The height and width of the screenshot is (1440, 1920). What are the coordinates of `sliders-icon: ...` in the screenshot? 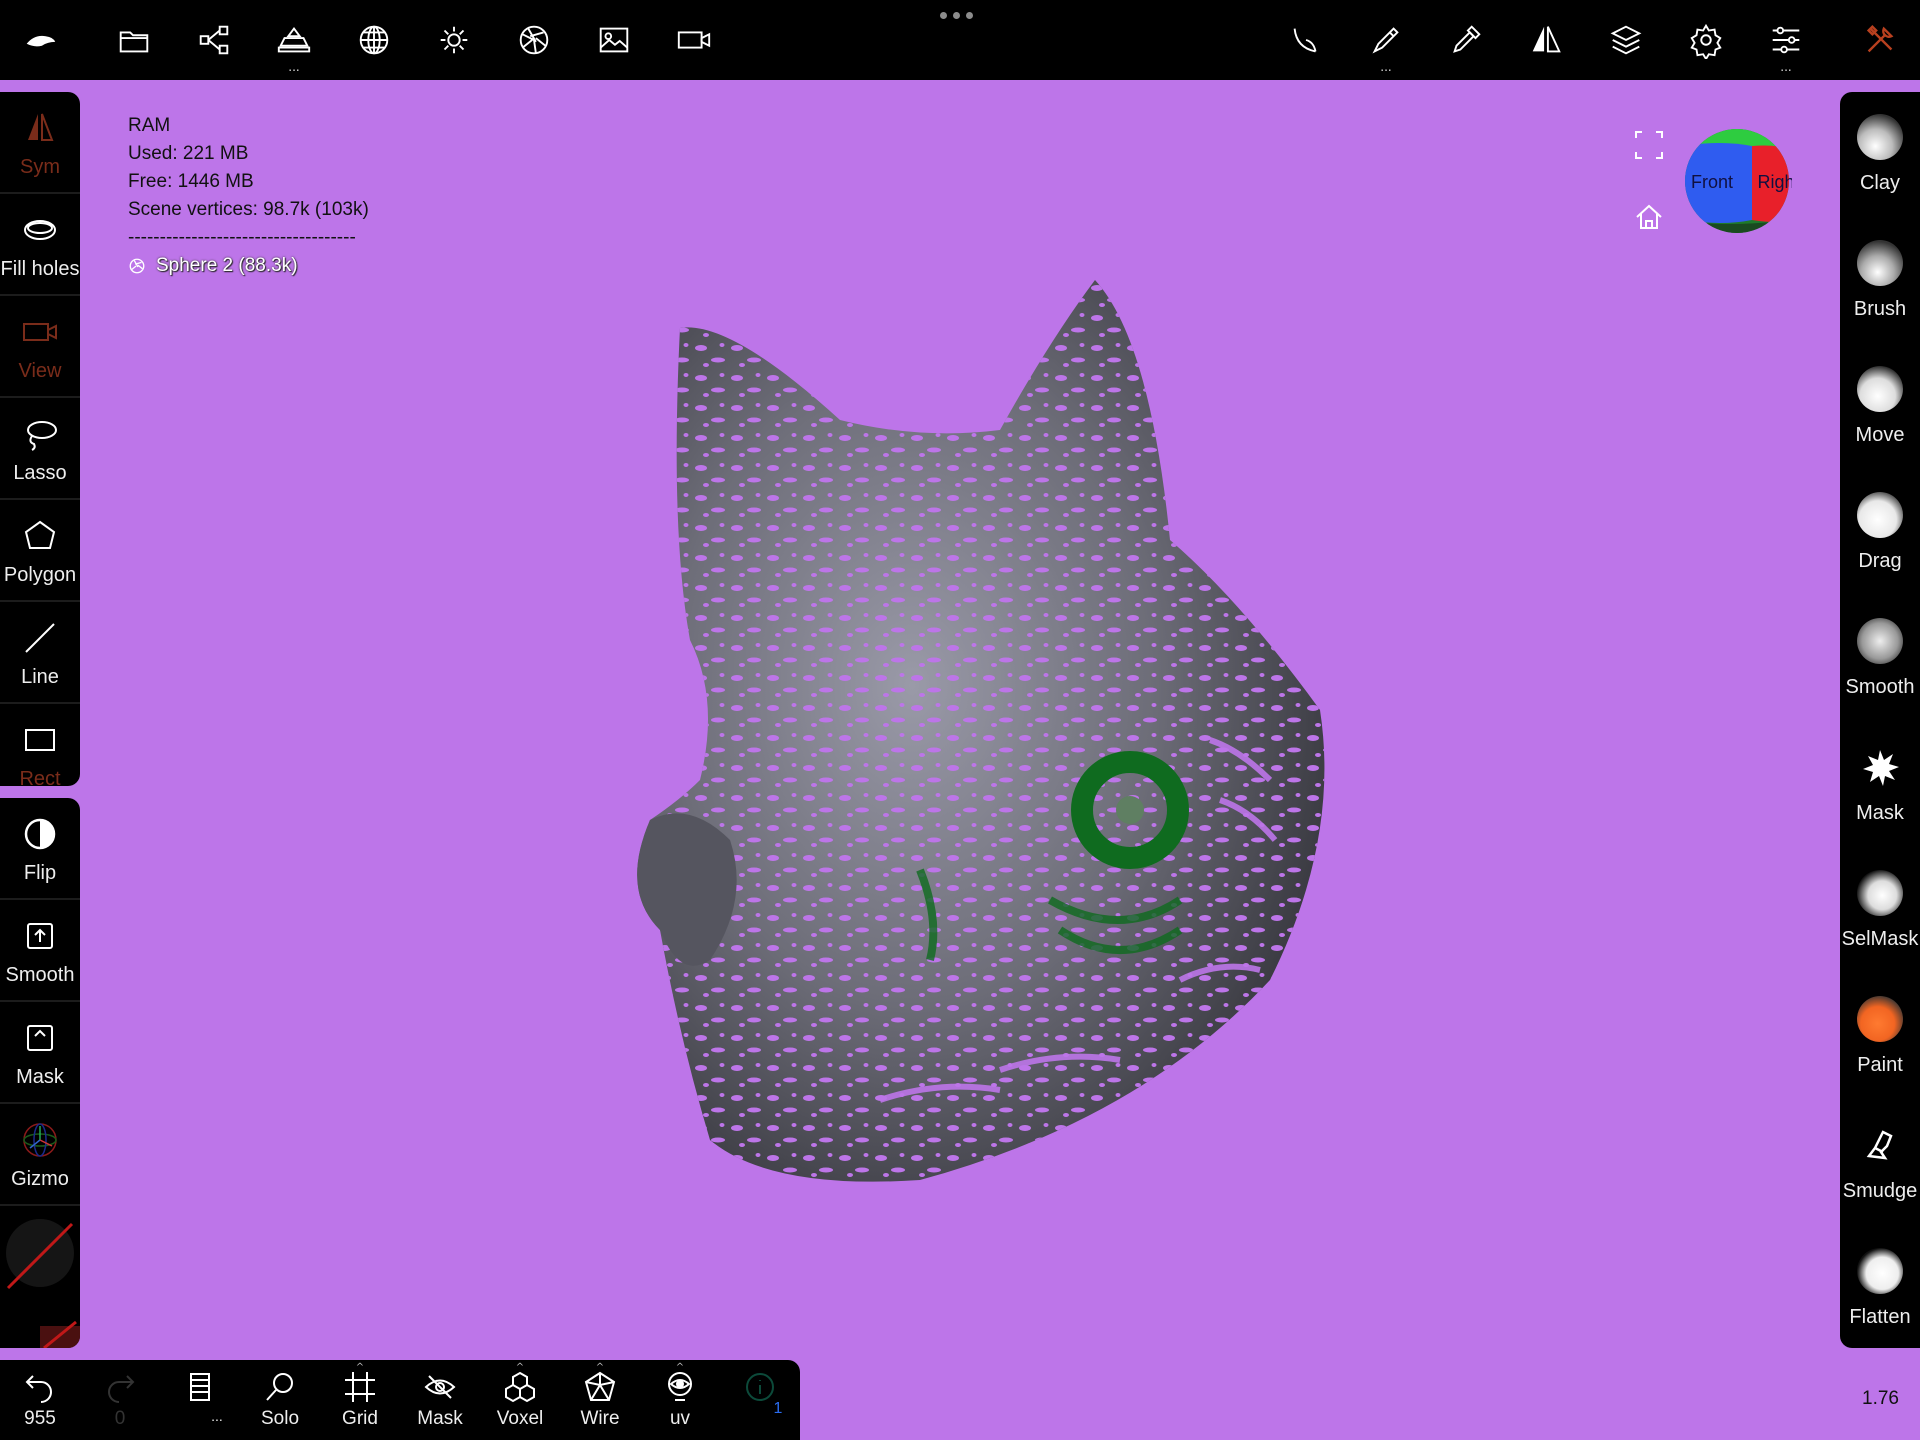 It's located at (1786, 43).